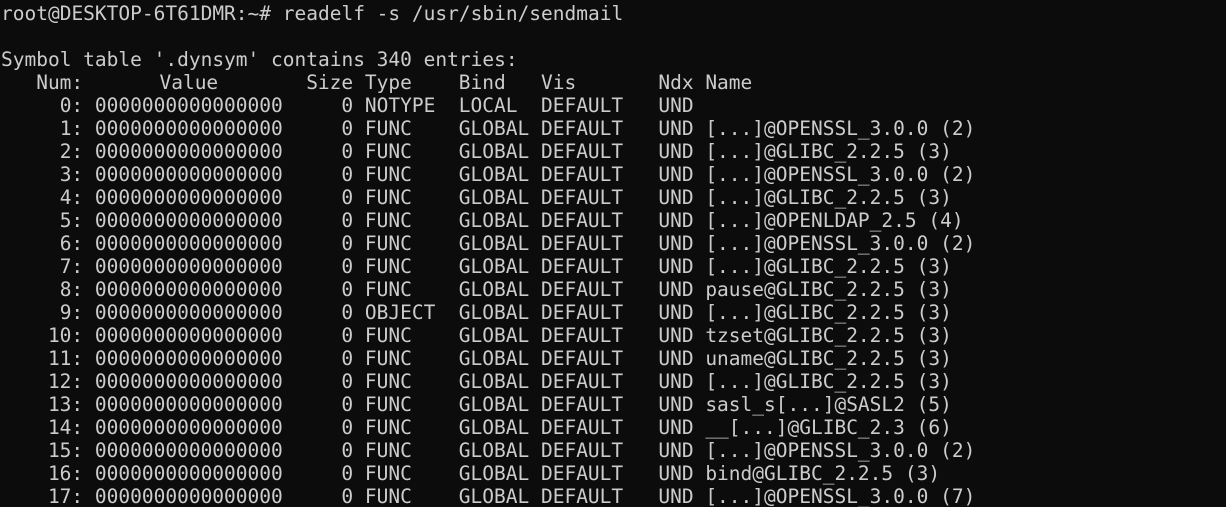 Image resolution: width=1226 pixels, height=507 pixels. What do you see at coordinates (71, 128) in the screenshot?
I see `symbol-num: 1:` at bounding box center [71, 128].